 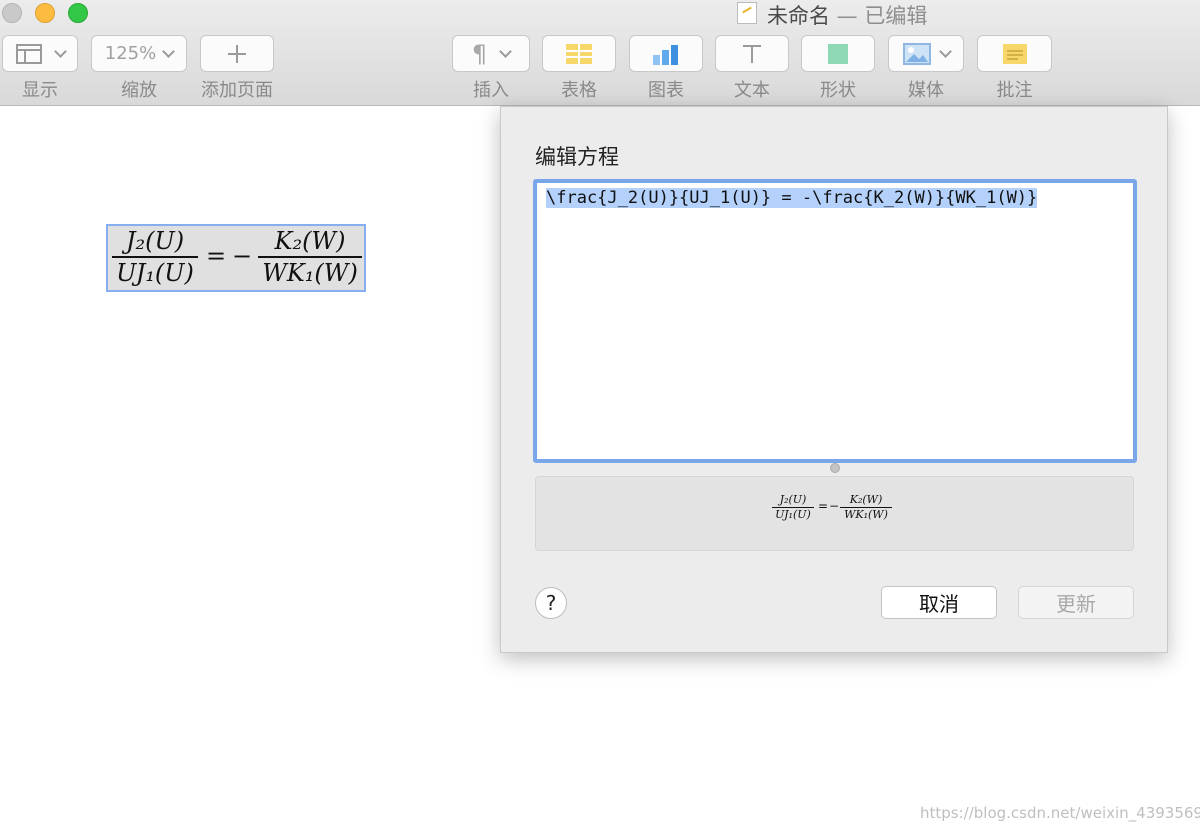 What do you see at coordinates (491, 90) in the screenshot?
I see `insert-label: 插入` at bounding box center [491, 90].